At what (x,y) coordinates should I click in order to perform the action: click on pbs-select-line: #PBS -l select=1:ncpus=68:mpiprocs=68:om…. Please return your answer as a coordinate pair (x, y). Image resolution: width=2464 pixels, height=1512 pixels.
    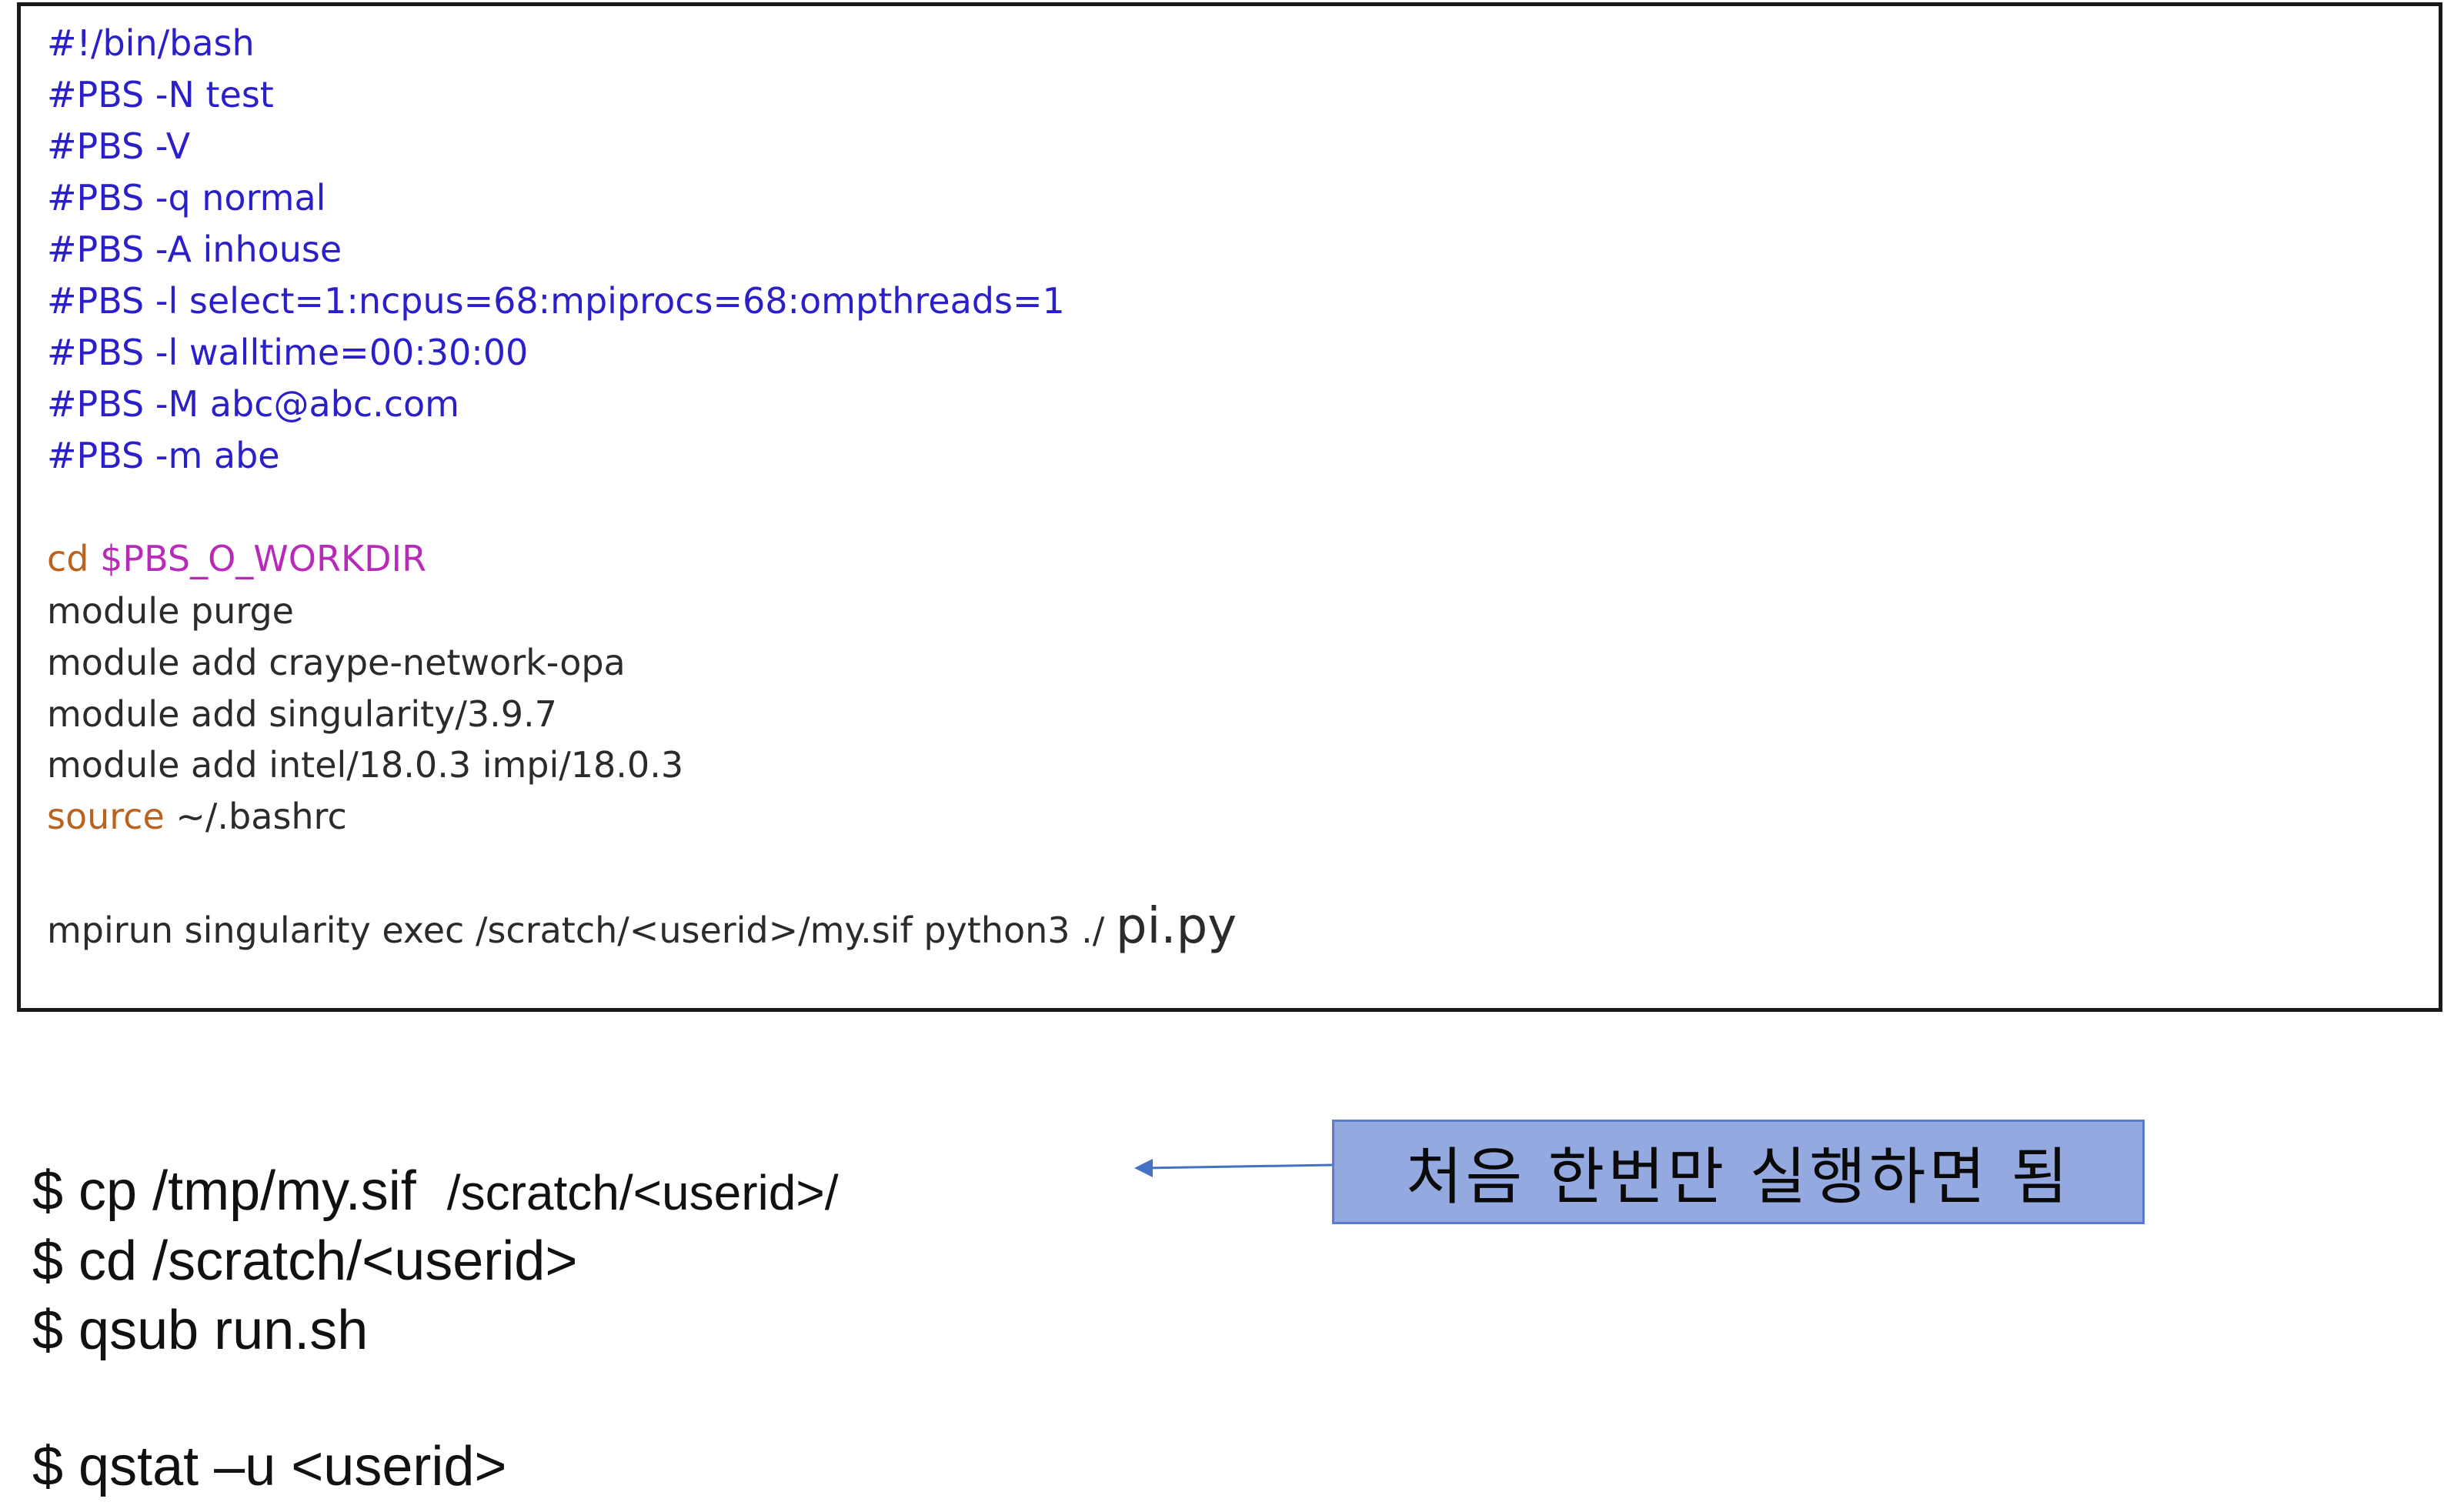
    Looking at the image, I should click on (556, 301).